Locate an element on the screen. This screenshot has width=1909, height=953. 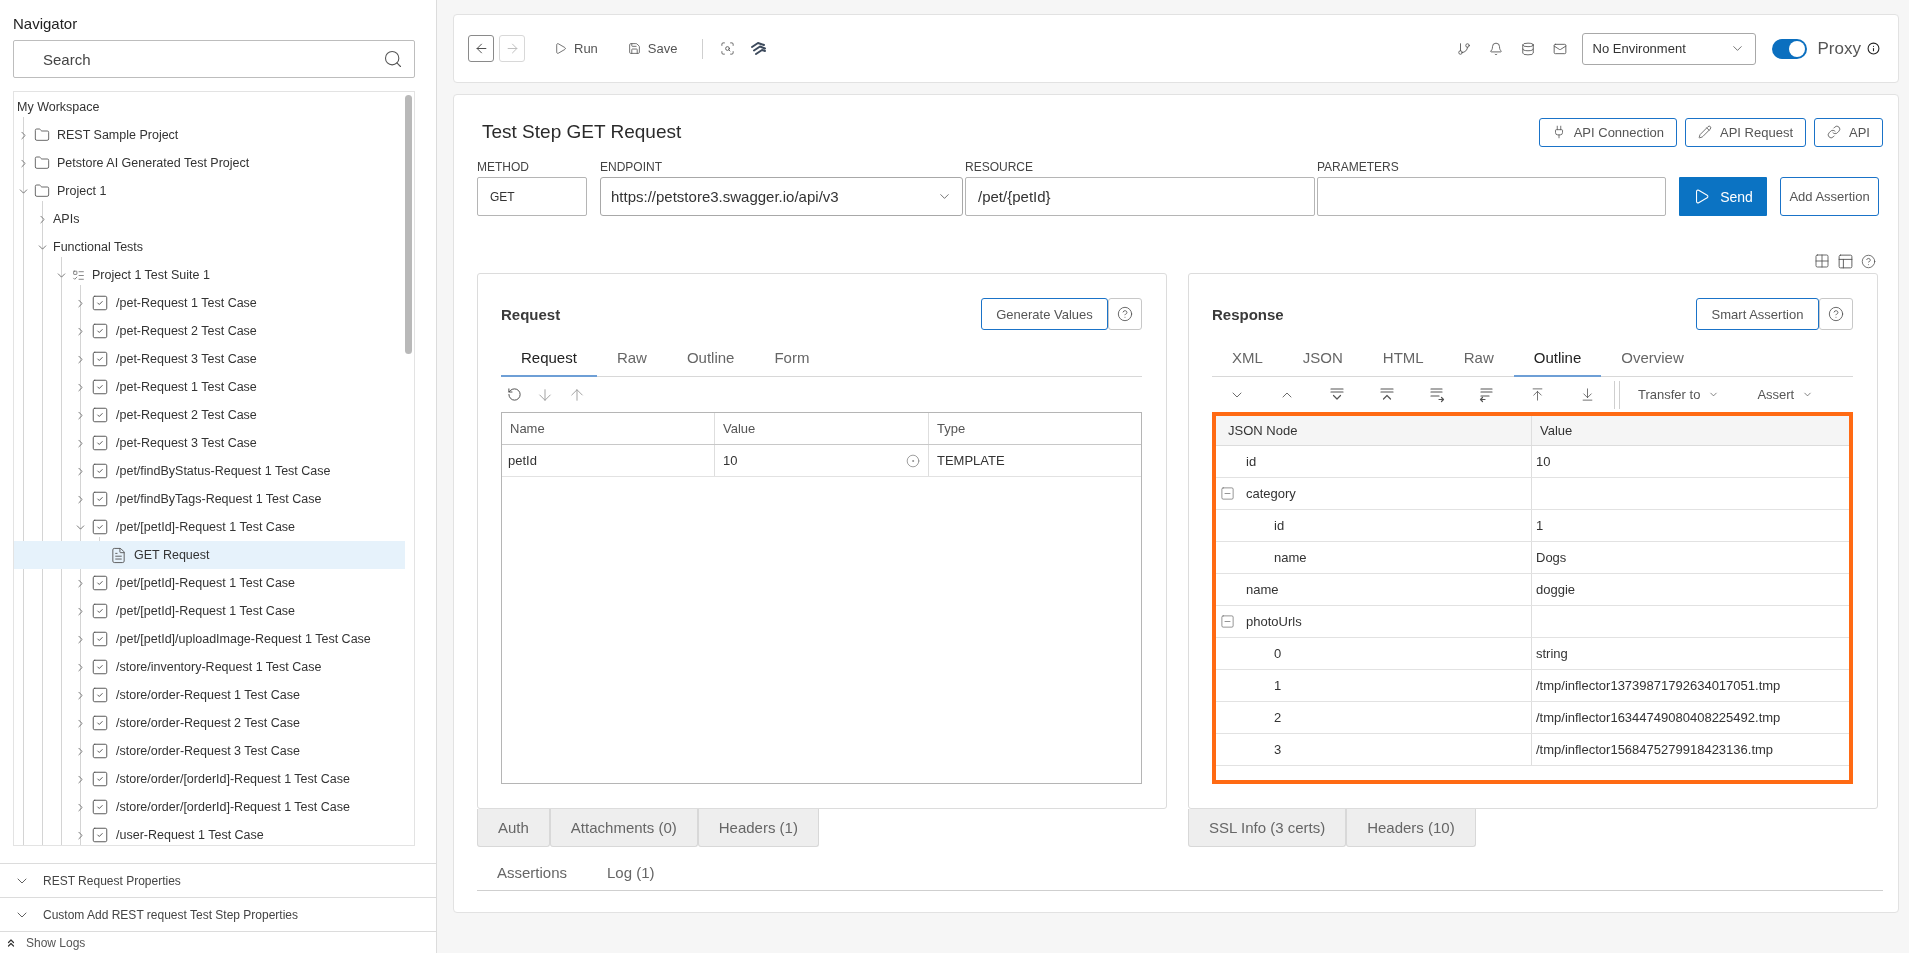
api-request-button: API Request is located at coordinates (1746, 132).